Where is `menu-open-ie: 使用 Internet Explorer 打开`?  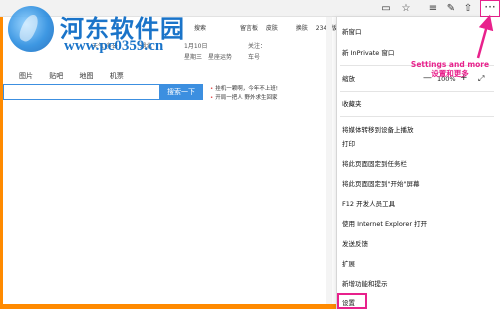
menu-open-ie: 使用 Internet Explorer 打开 is located at coordinates (384, 224).